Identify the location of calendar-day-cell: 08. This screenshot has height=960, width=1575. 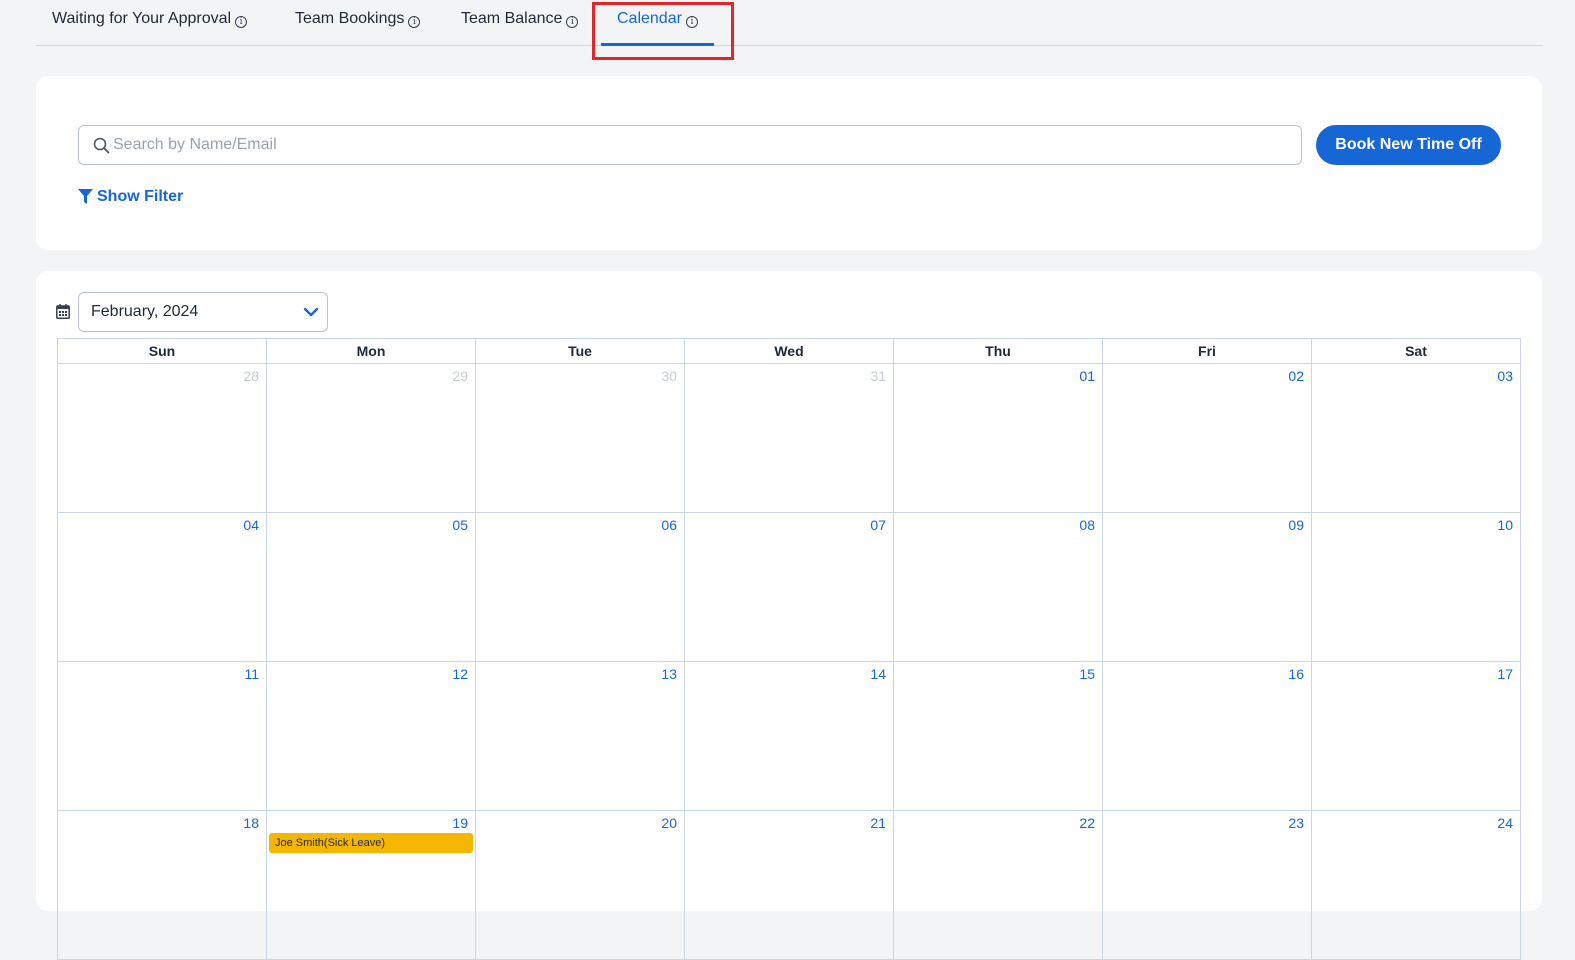
(998, 587).